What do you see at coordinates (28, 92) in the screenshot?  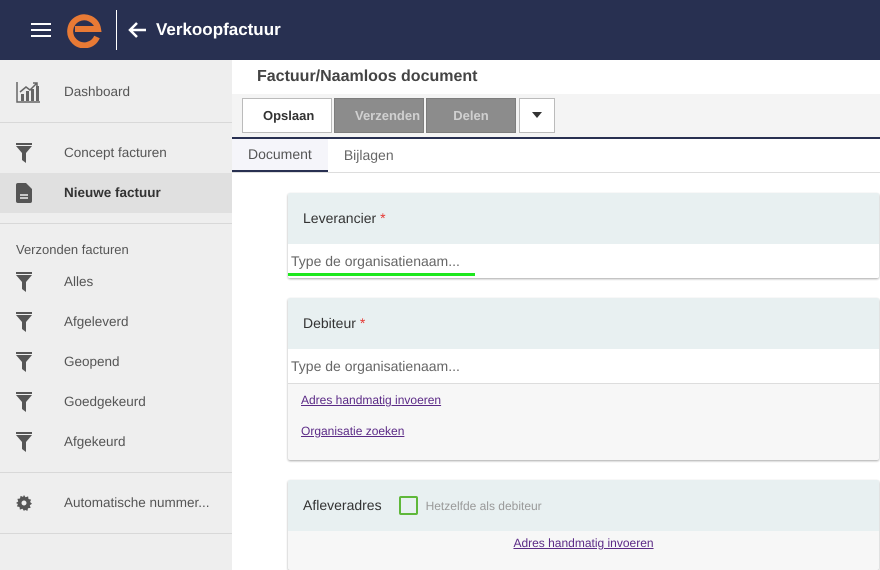 I see `chart-icon` at bounding box center [28, 92].